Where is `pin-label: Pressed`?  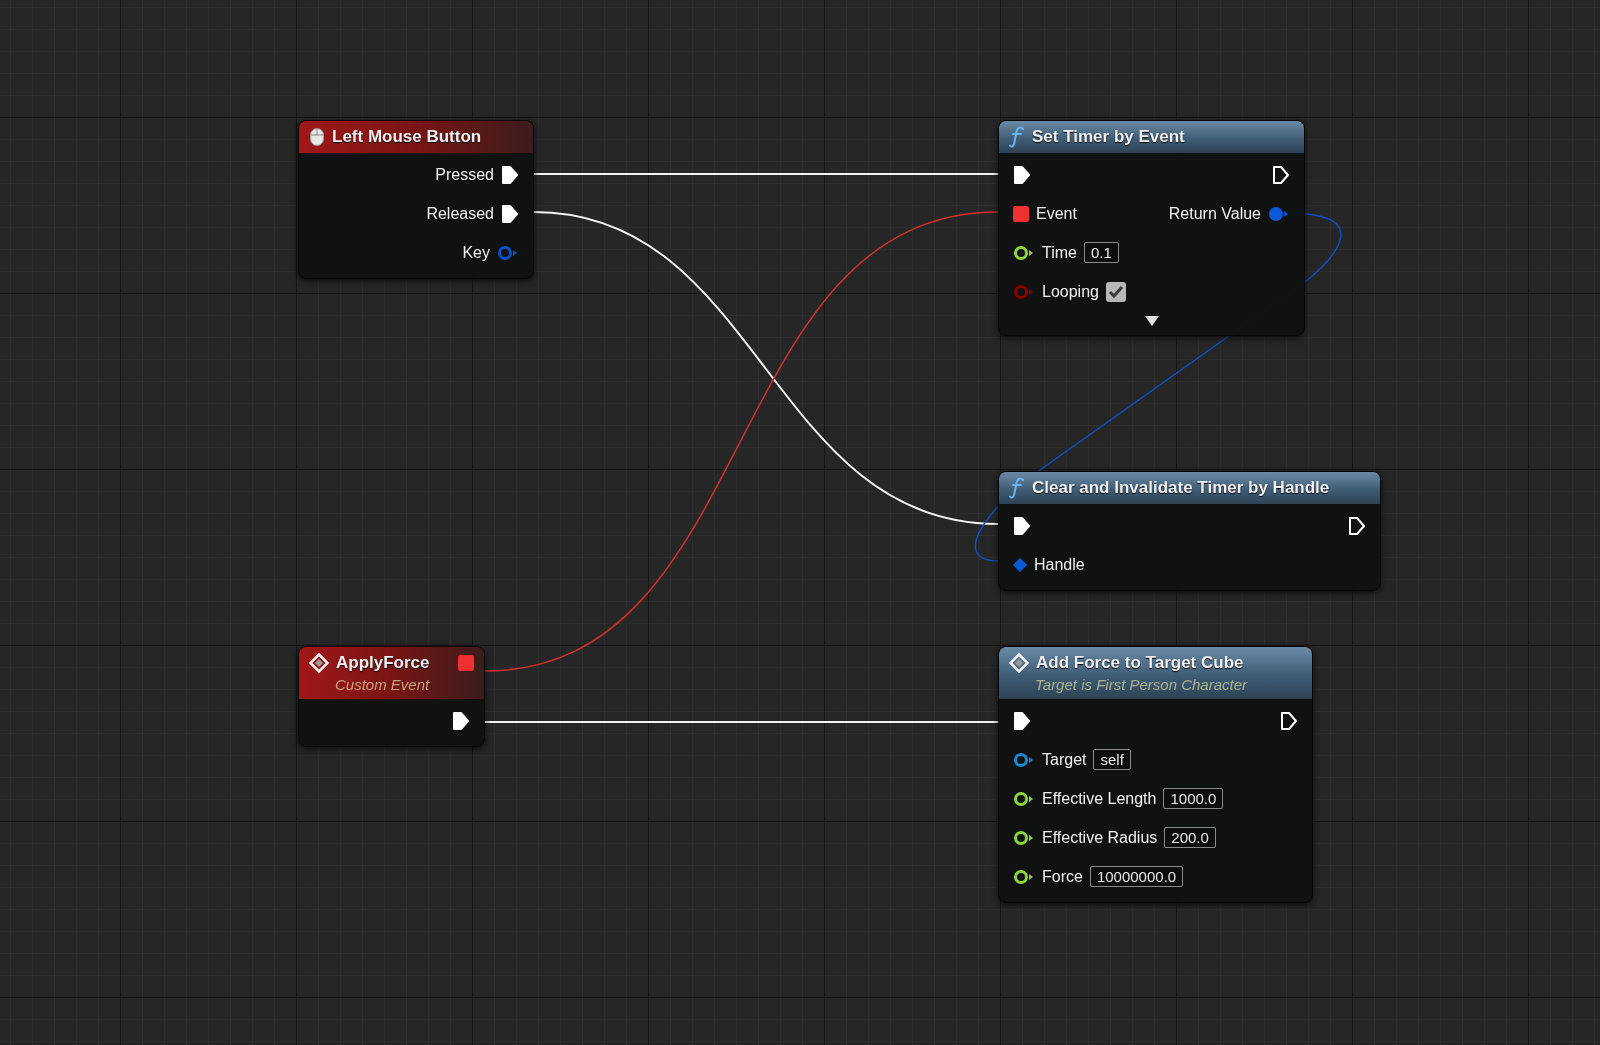 pin-label: Pressed is located at coordinates (464, 174).